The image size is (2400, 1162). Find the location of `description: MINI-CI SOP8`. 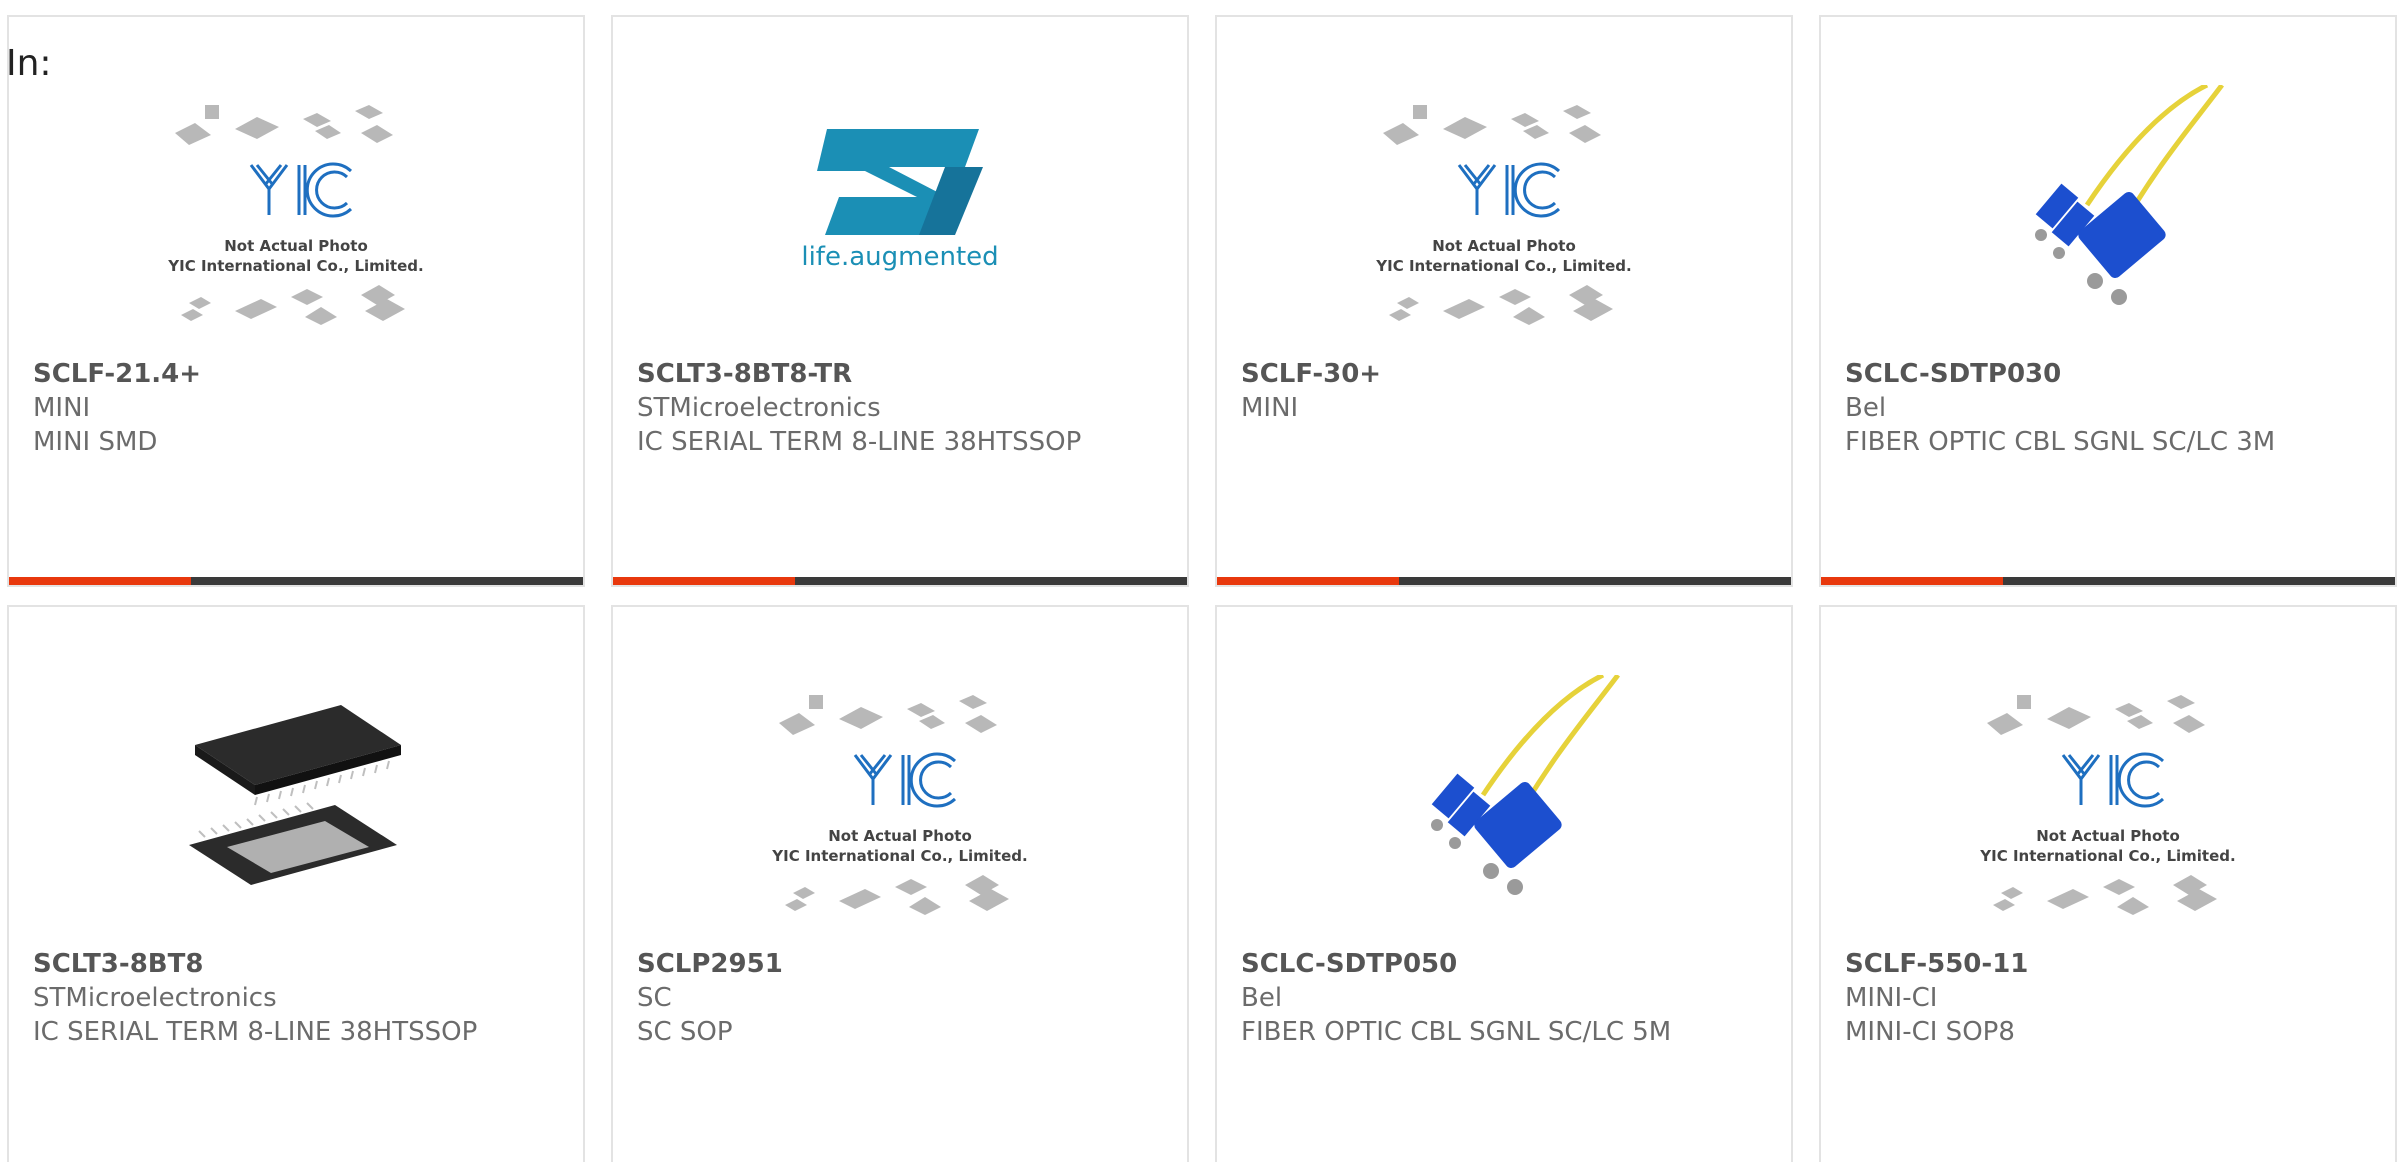

description: MINI-CI SOP8 is located at coordinates (1930, 1032).